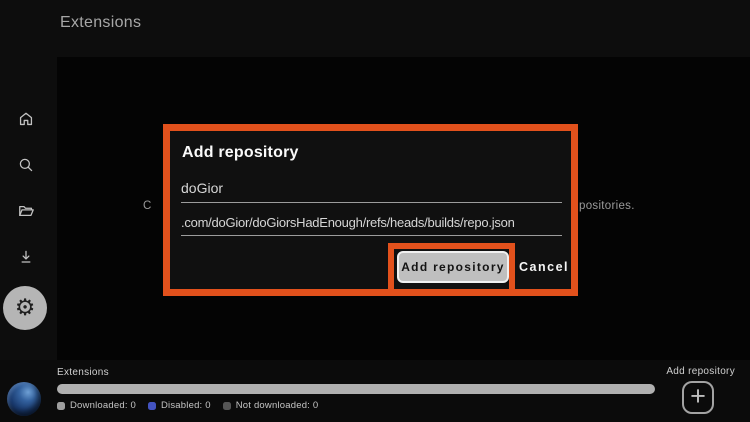 The height and width of the screenshot is (422, 750). I want to click on folder-icon, so click(26, 211).